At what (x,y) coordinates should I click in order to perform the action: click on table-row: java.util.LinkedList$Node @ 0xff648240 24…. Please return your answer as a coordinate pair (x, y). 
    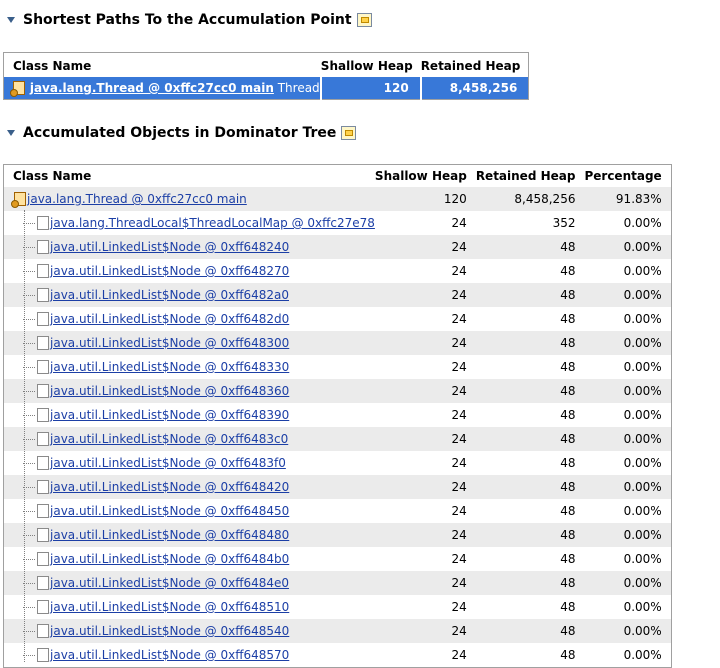
    Looking at the image, I should click on (337, 247).